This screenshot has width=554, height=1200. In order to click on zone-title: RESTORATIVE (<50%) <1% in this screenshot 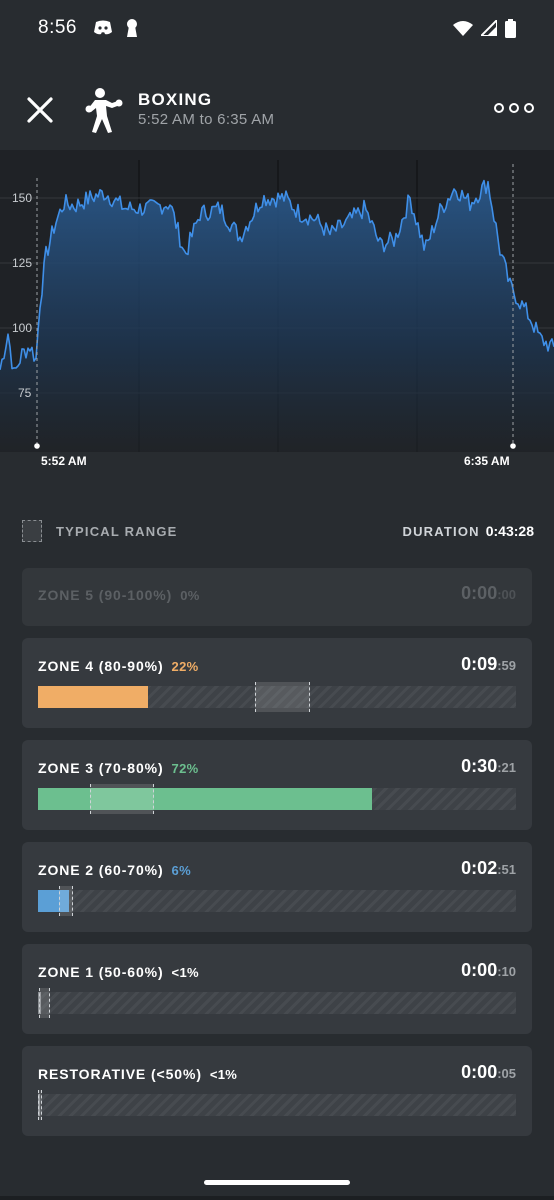, I will do `click(138, 1074)`.